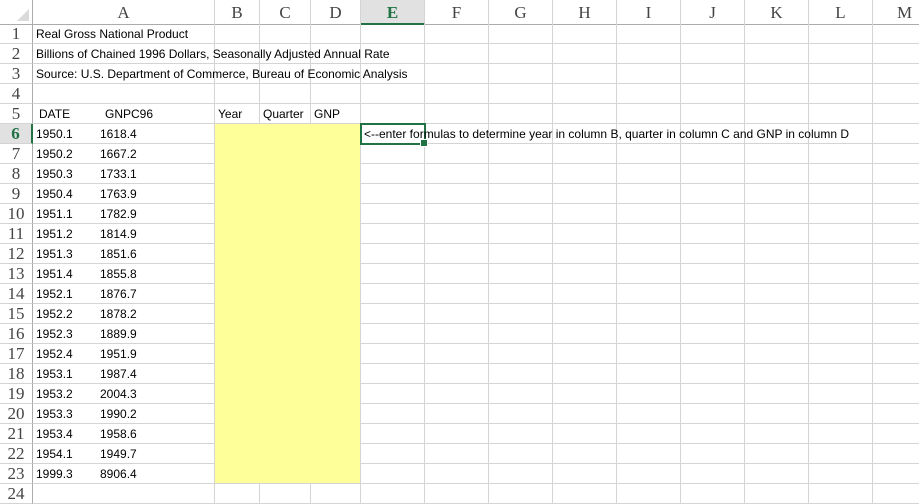 This screenshot has width=919, height=504. I want to click on row-header-5: 5, so click(16, 114).